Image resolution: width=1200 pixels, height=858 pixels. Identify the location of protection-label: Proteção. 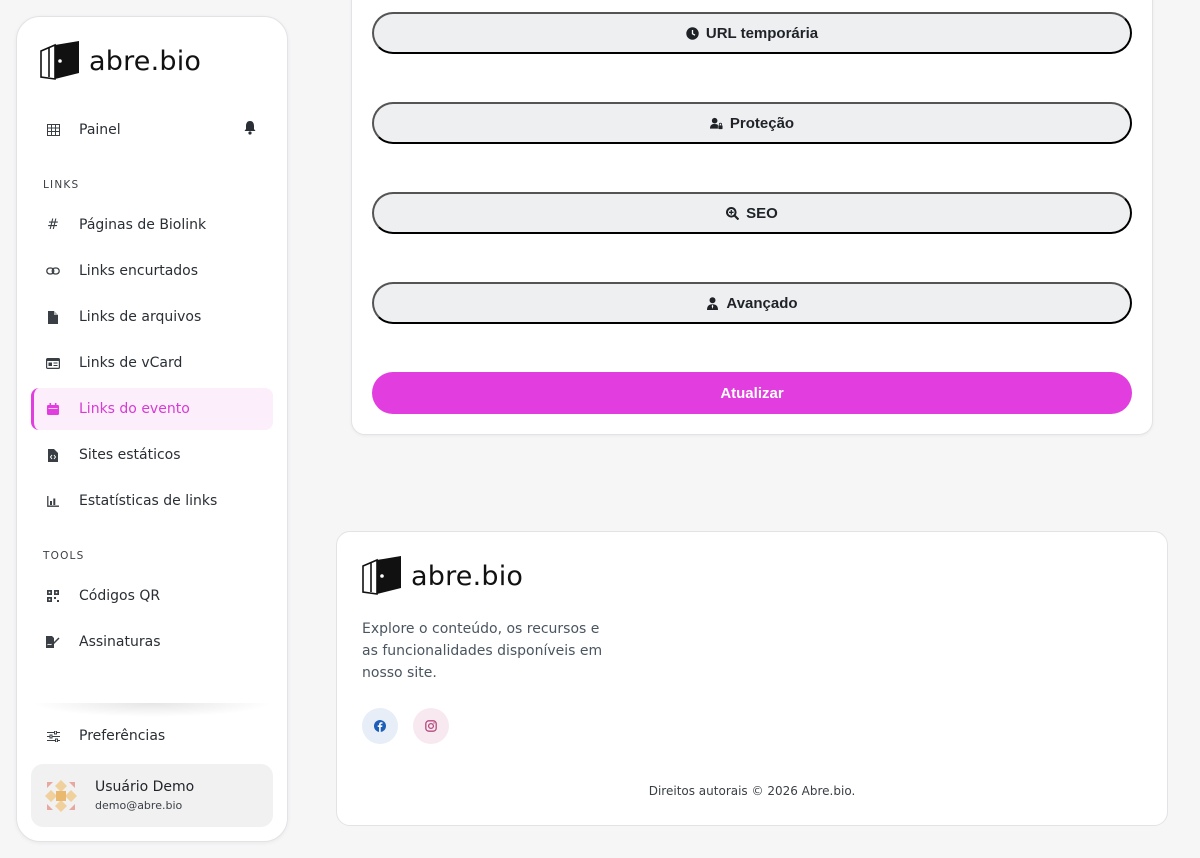
(762, 123).